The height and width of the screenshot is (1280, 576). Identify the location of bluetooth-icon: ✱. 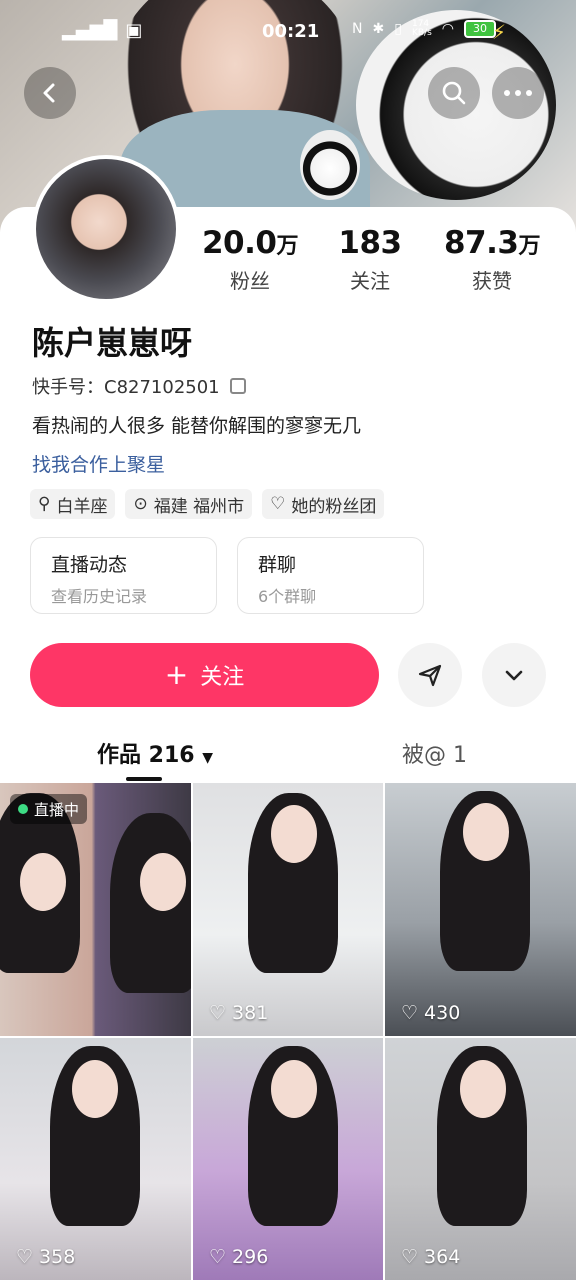
(378, 29).